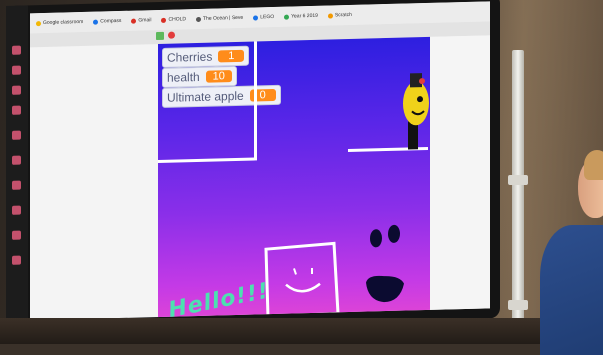  What do you see at coordinates (571, 290) in the screenshot?
I see `person-body` at bounding box center [571, 290].